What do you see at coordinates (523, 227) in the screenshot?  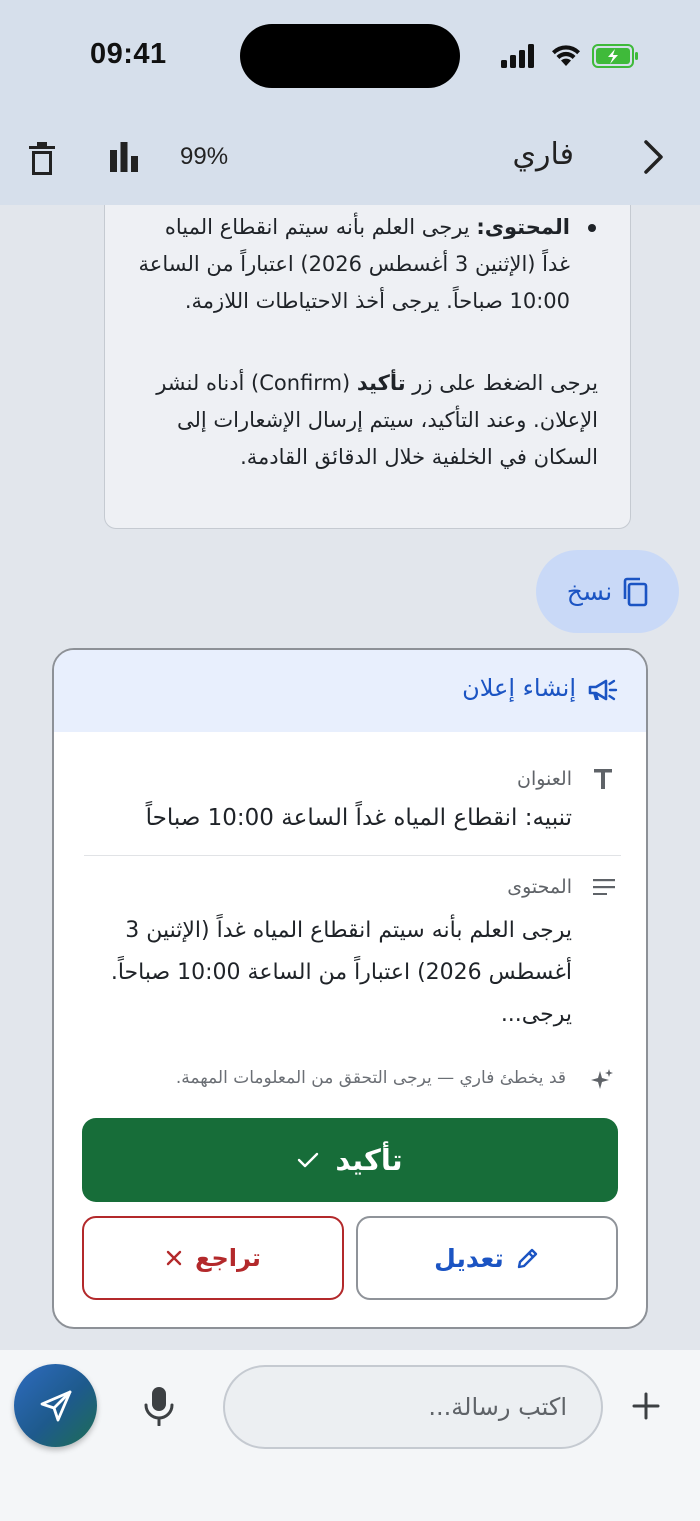 I see `content-bullet-label: المحتوى:` at bounding box center [523, 227].